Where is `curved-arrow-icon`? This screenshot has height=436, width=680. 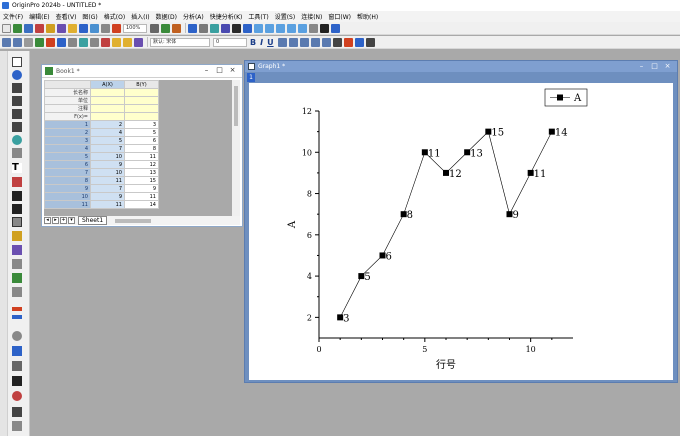 curved-arrow-icon is located at coordinates (17, 209).